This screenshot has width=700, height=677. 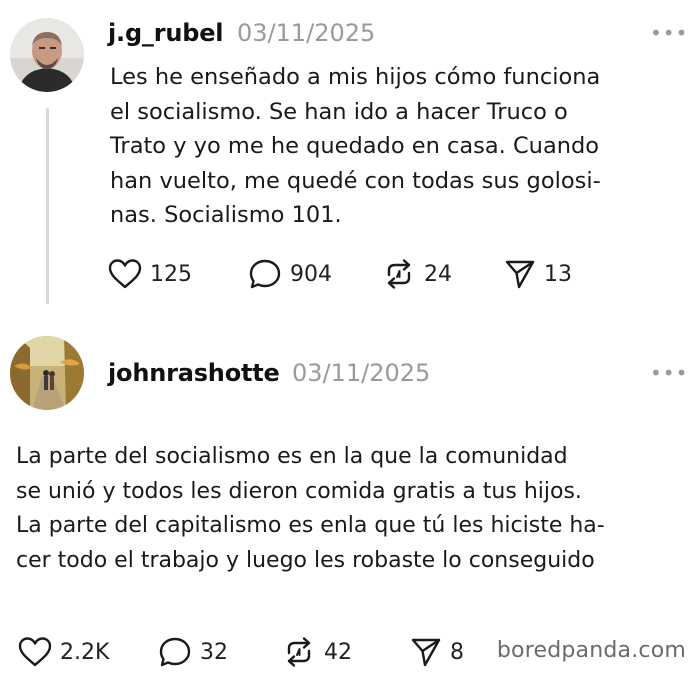 I want to click on post-actions: 2.2K 32 42 8, so click(x=241, y=652).